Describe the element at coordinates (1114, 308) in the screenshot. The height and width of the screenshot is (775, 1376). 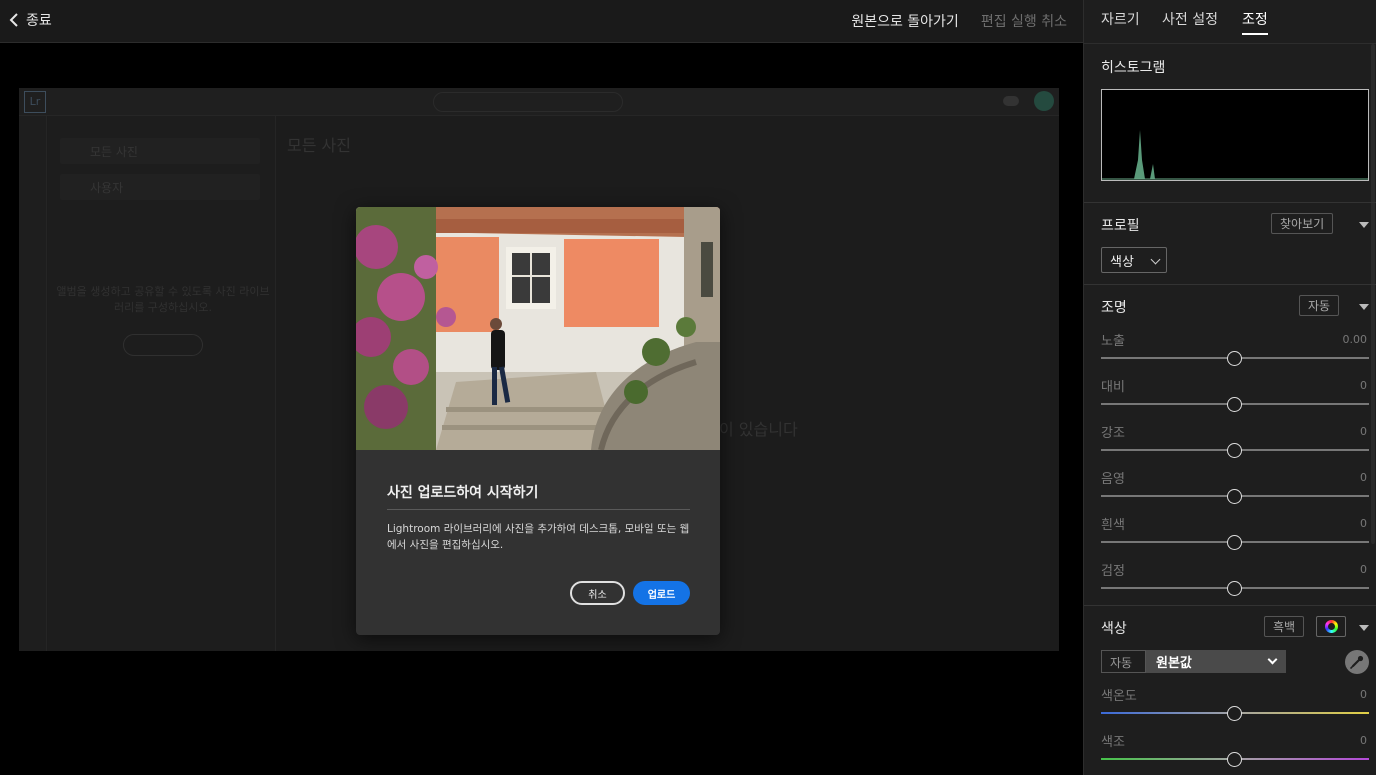
I see `light-title: 조명` at that location.